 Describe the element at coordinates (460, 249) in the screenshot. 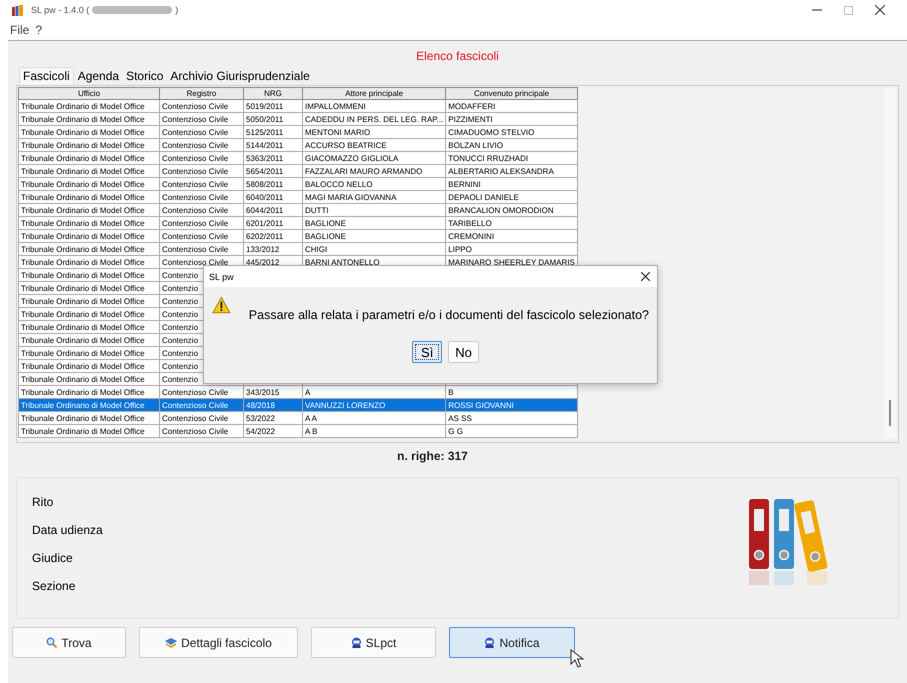

I see `table-cell: LIPPO` at that location.